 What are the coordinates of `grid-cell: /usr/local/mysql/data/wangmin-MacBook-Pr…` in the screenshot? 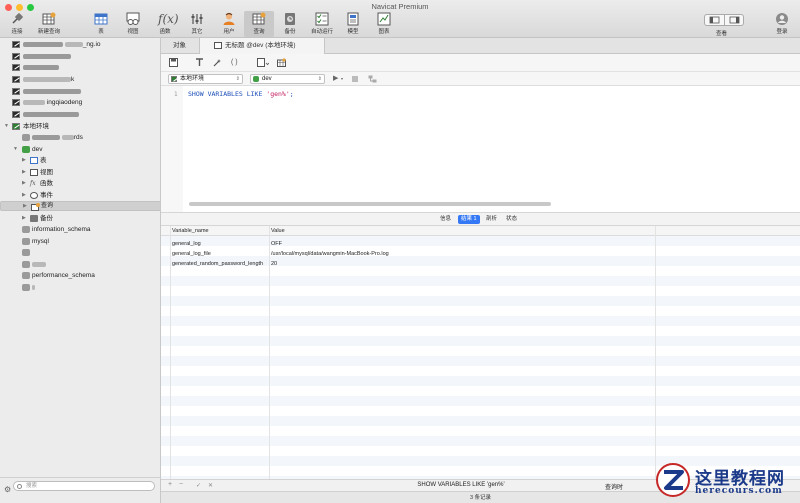 It's located at (461, 254).